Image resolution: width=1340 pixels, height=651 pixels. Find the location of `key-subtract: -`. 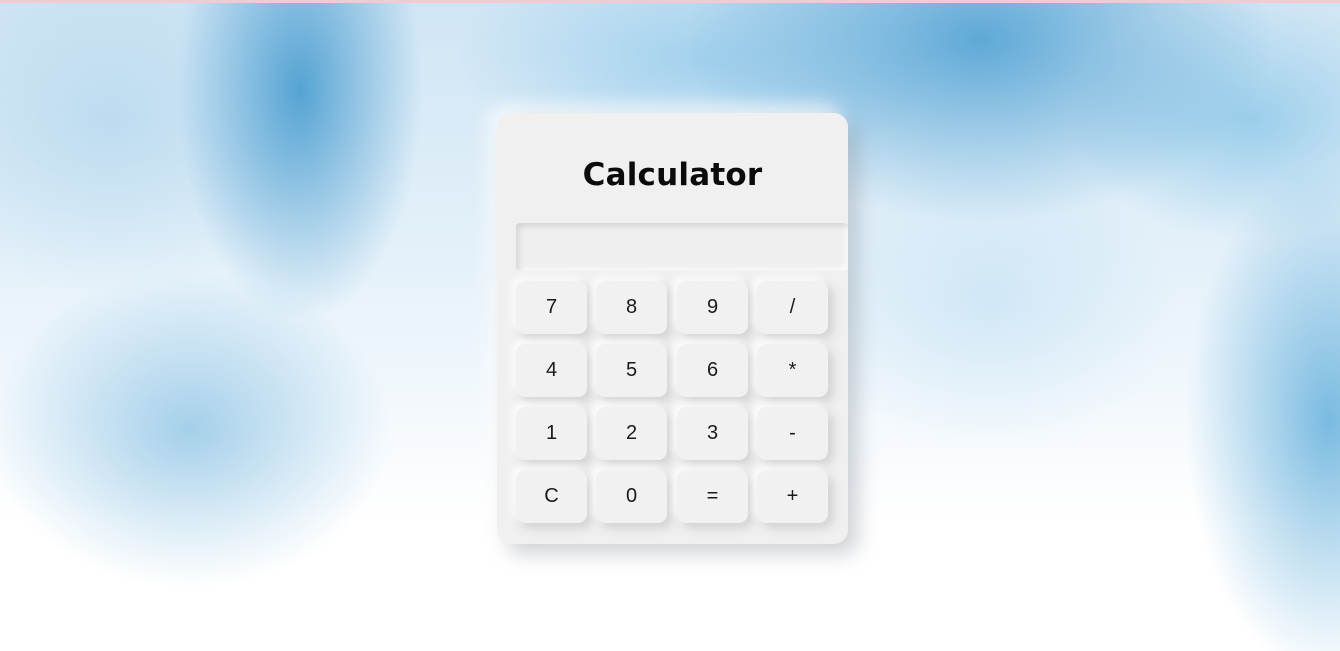

key-subtract: - is located at coordinates (792, 433).